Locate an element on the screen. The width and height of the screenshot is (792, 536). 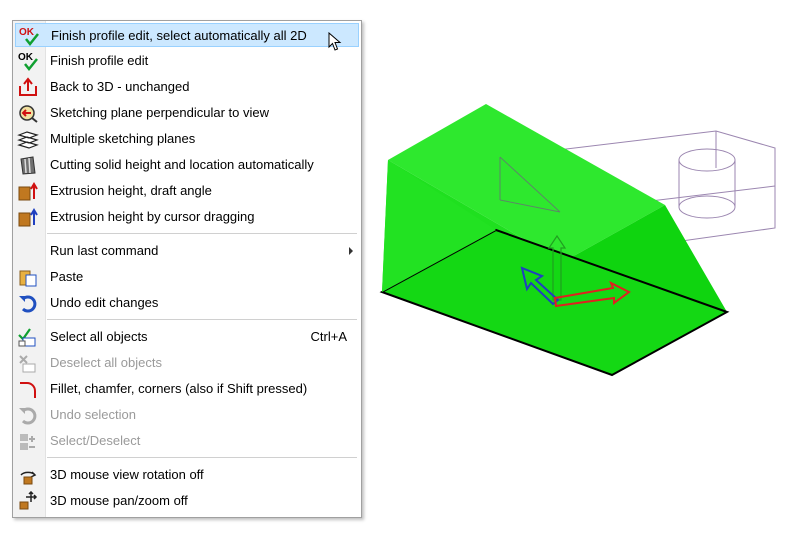
menu-item-select-deselect: Select/Deselect is located at coordinates (187, 441).